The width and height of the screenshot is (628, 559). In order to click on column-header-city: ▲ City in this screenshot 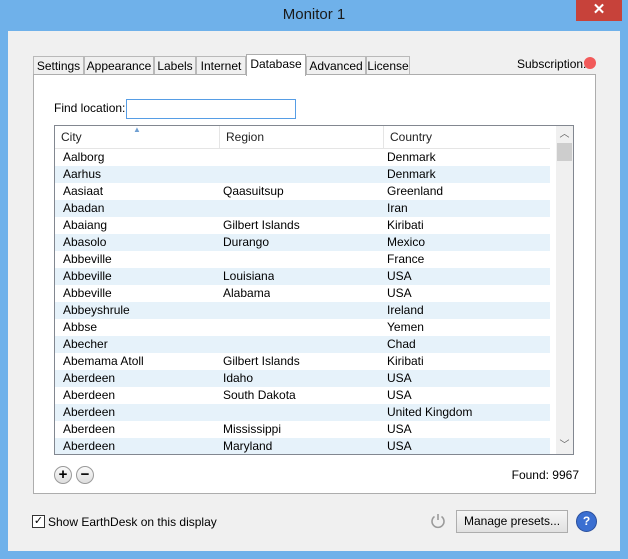, I will do `click(137, 137)`.